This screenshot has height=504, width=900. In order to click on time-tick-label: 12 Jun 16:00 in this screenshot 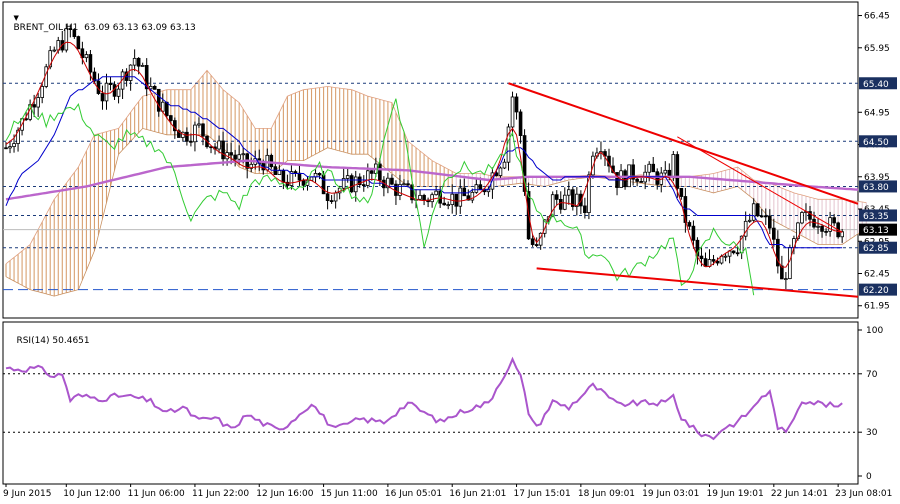, I will do `click(284, 494)`.